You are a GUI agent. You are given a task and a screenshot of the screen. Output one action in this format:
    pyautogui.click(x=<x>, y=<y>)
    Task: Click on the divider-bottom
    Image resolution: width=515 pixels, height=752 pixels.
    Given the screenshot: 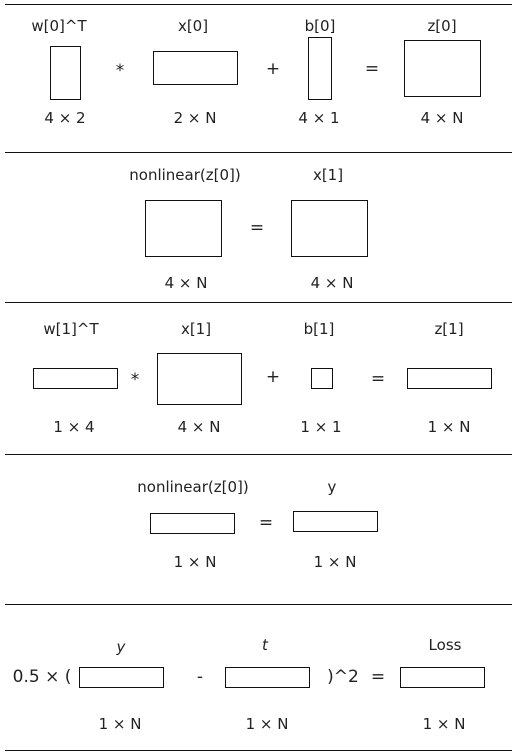 What is the action you would take?
    pyautogui.click(x=258, y=750)
    